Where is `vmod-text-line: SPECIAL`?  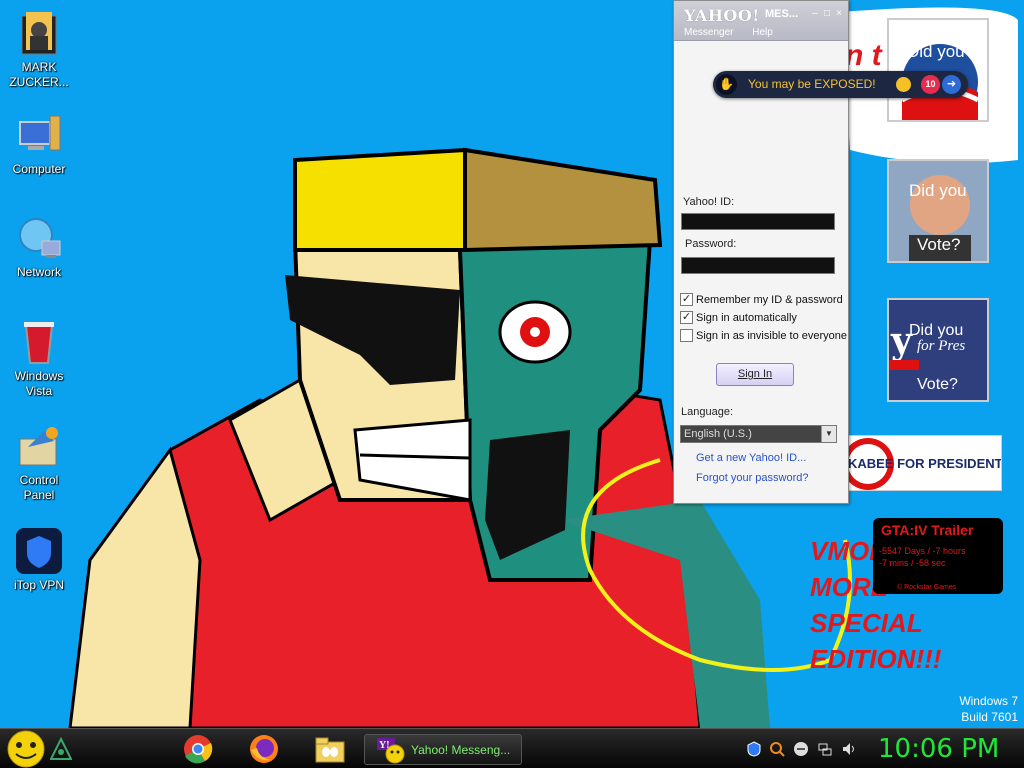
vmod-text-line: SPECIAL is located at coordinates (866, 623).